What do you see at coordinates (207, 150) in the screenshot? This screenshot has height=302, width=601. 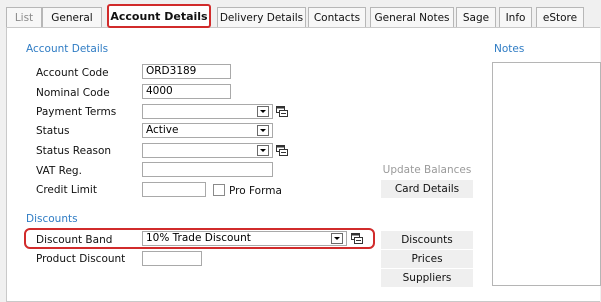 I see `status-reason-select` at bounding box center [207, 150].